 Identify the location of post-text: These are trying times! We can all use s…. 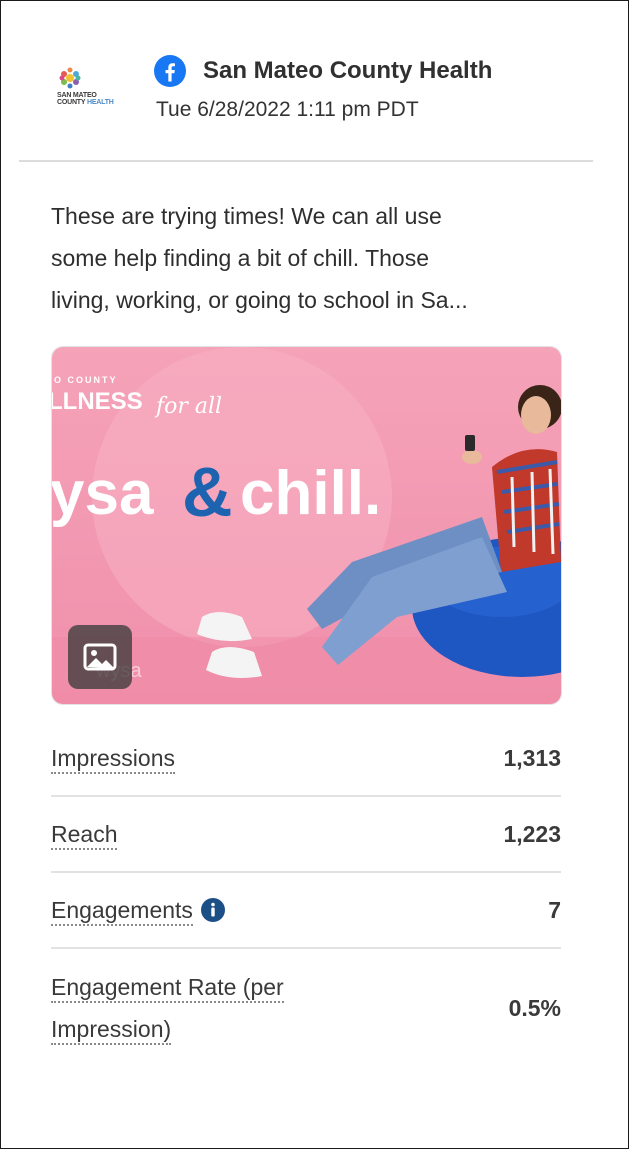
(307, 258).